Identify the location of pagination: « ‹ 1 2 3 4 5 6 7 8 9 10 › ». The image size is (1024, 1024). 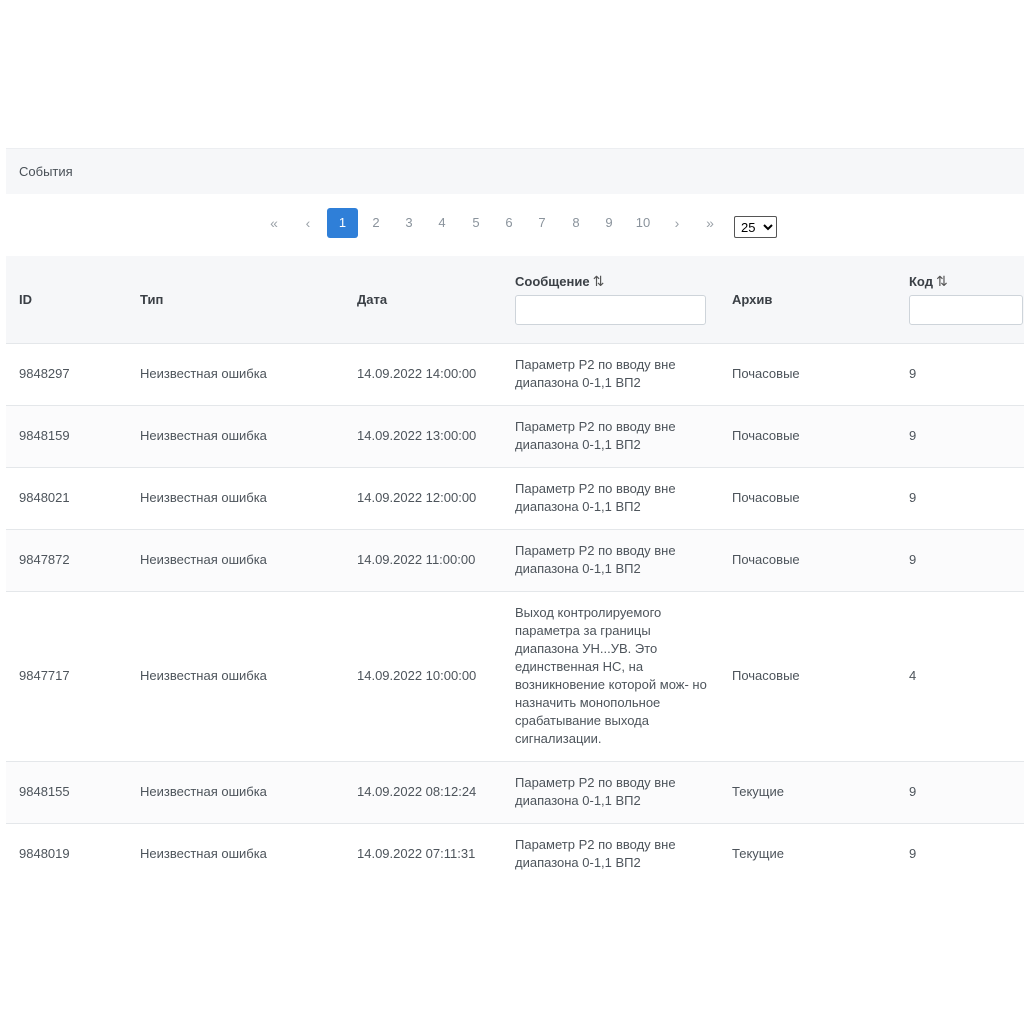
(515, 225).